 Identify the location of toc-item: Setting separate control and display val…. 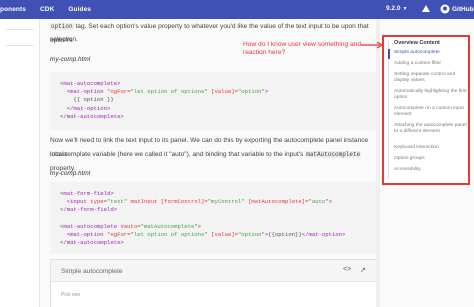
(431, 78).